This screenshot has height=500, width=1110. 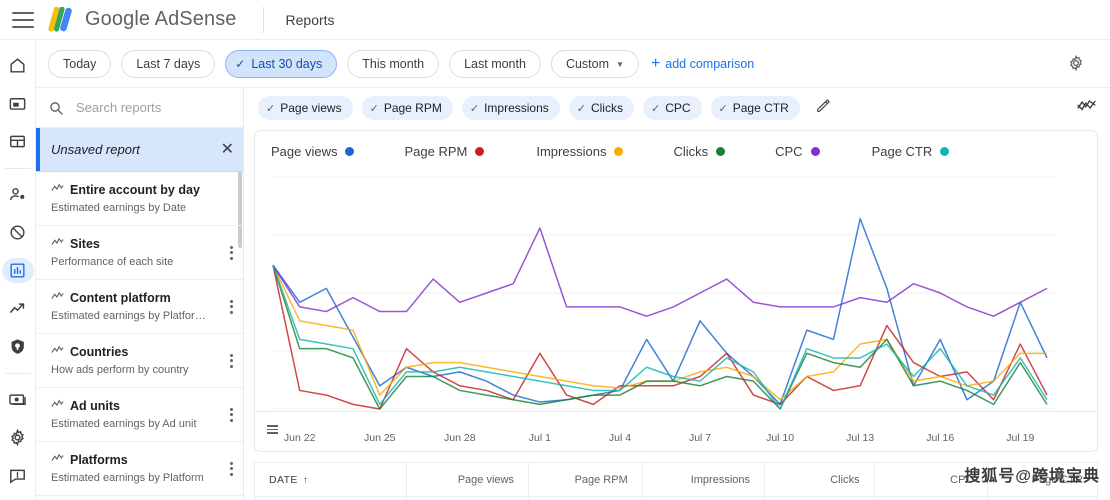 What do you see at coordinates (17, 169) in the screenshot?
I see `rail-divider` at bounding box center [17, 169].